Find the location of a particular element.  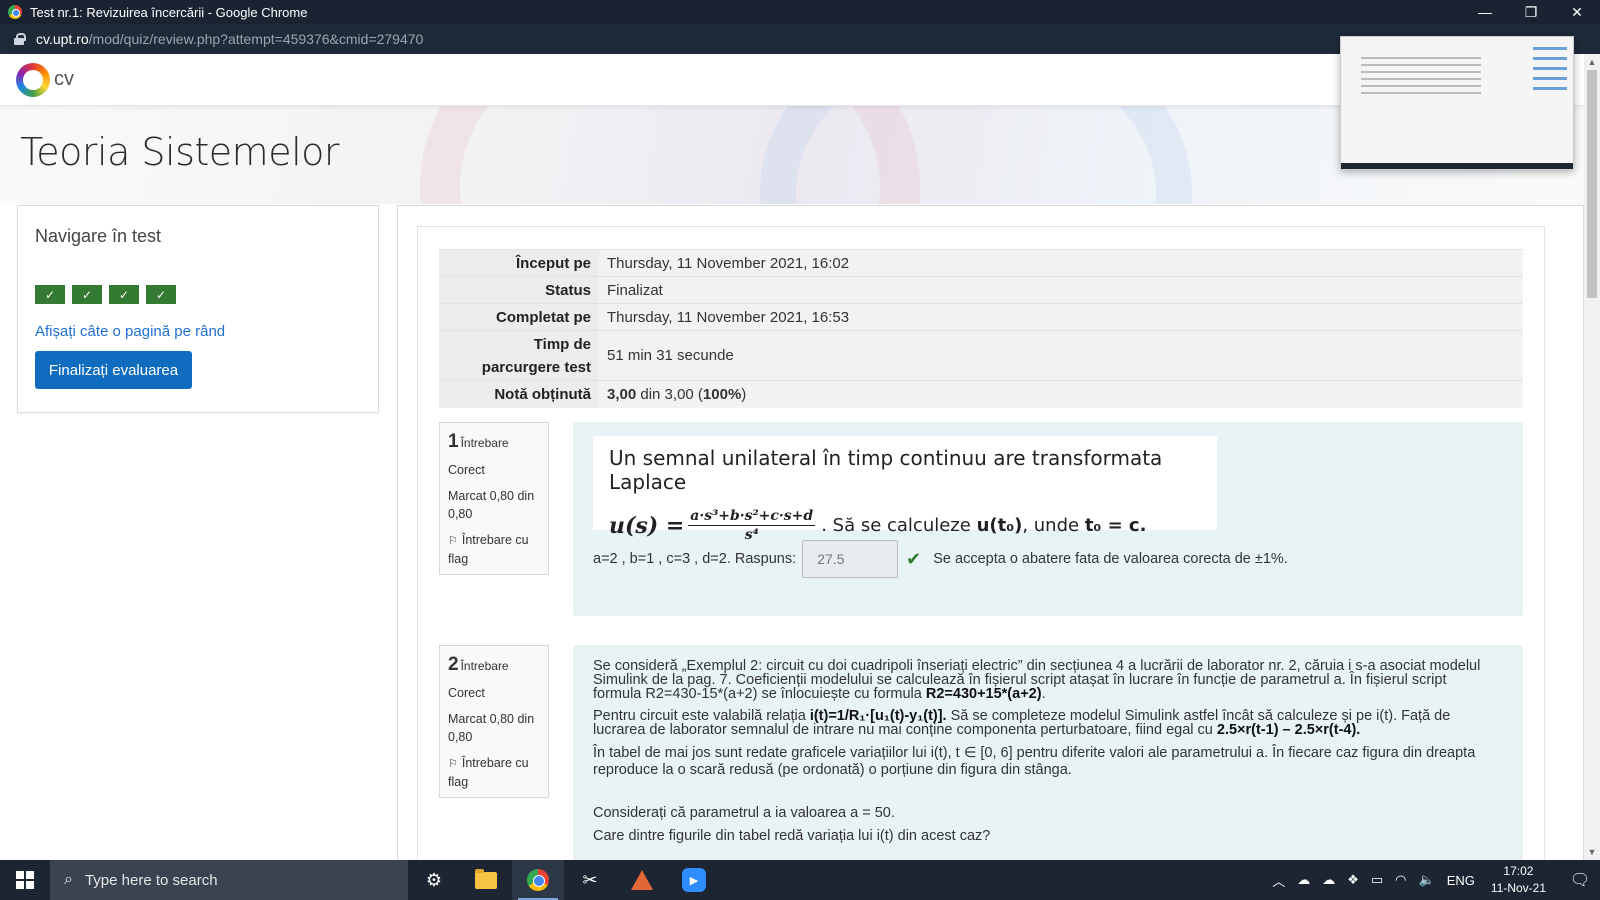

correct-check-icon: ✔ is located at coordinates (914, 558).